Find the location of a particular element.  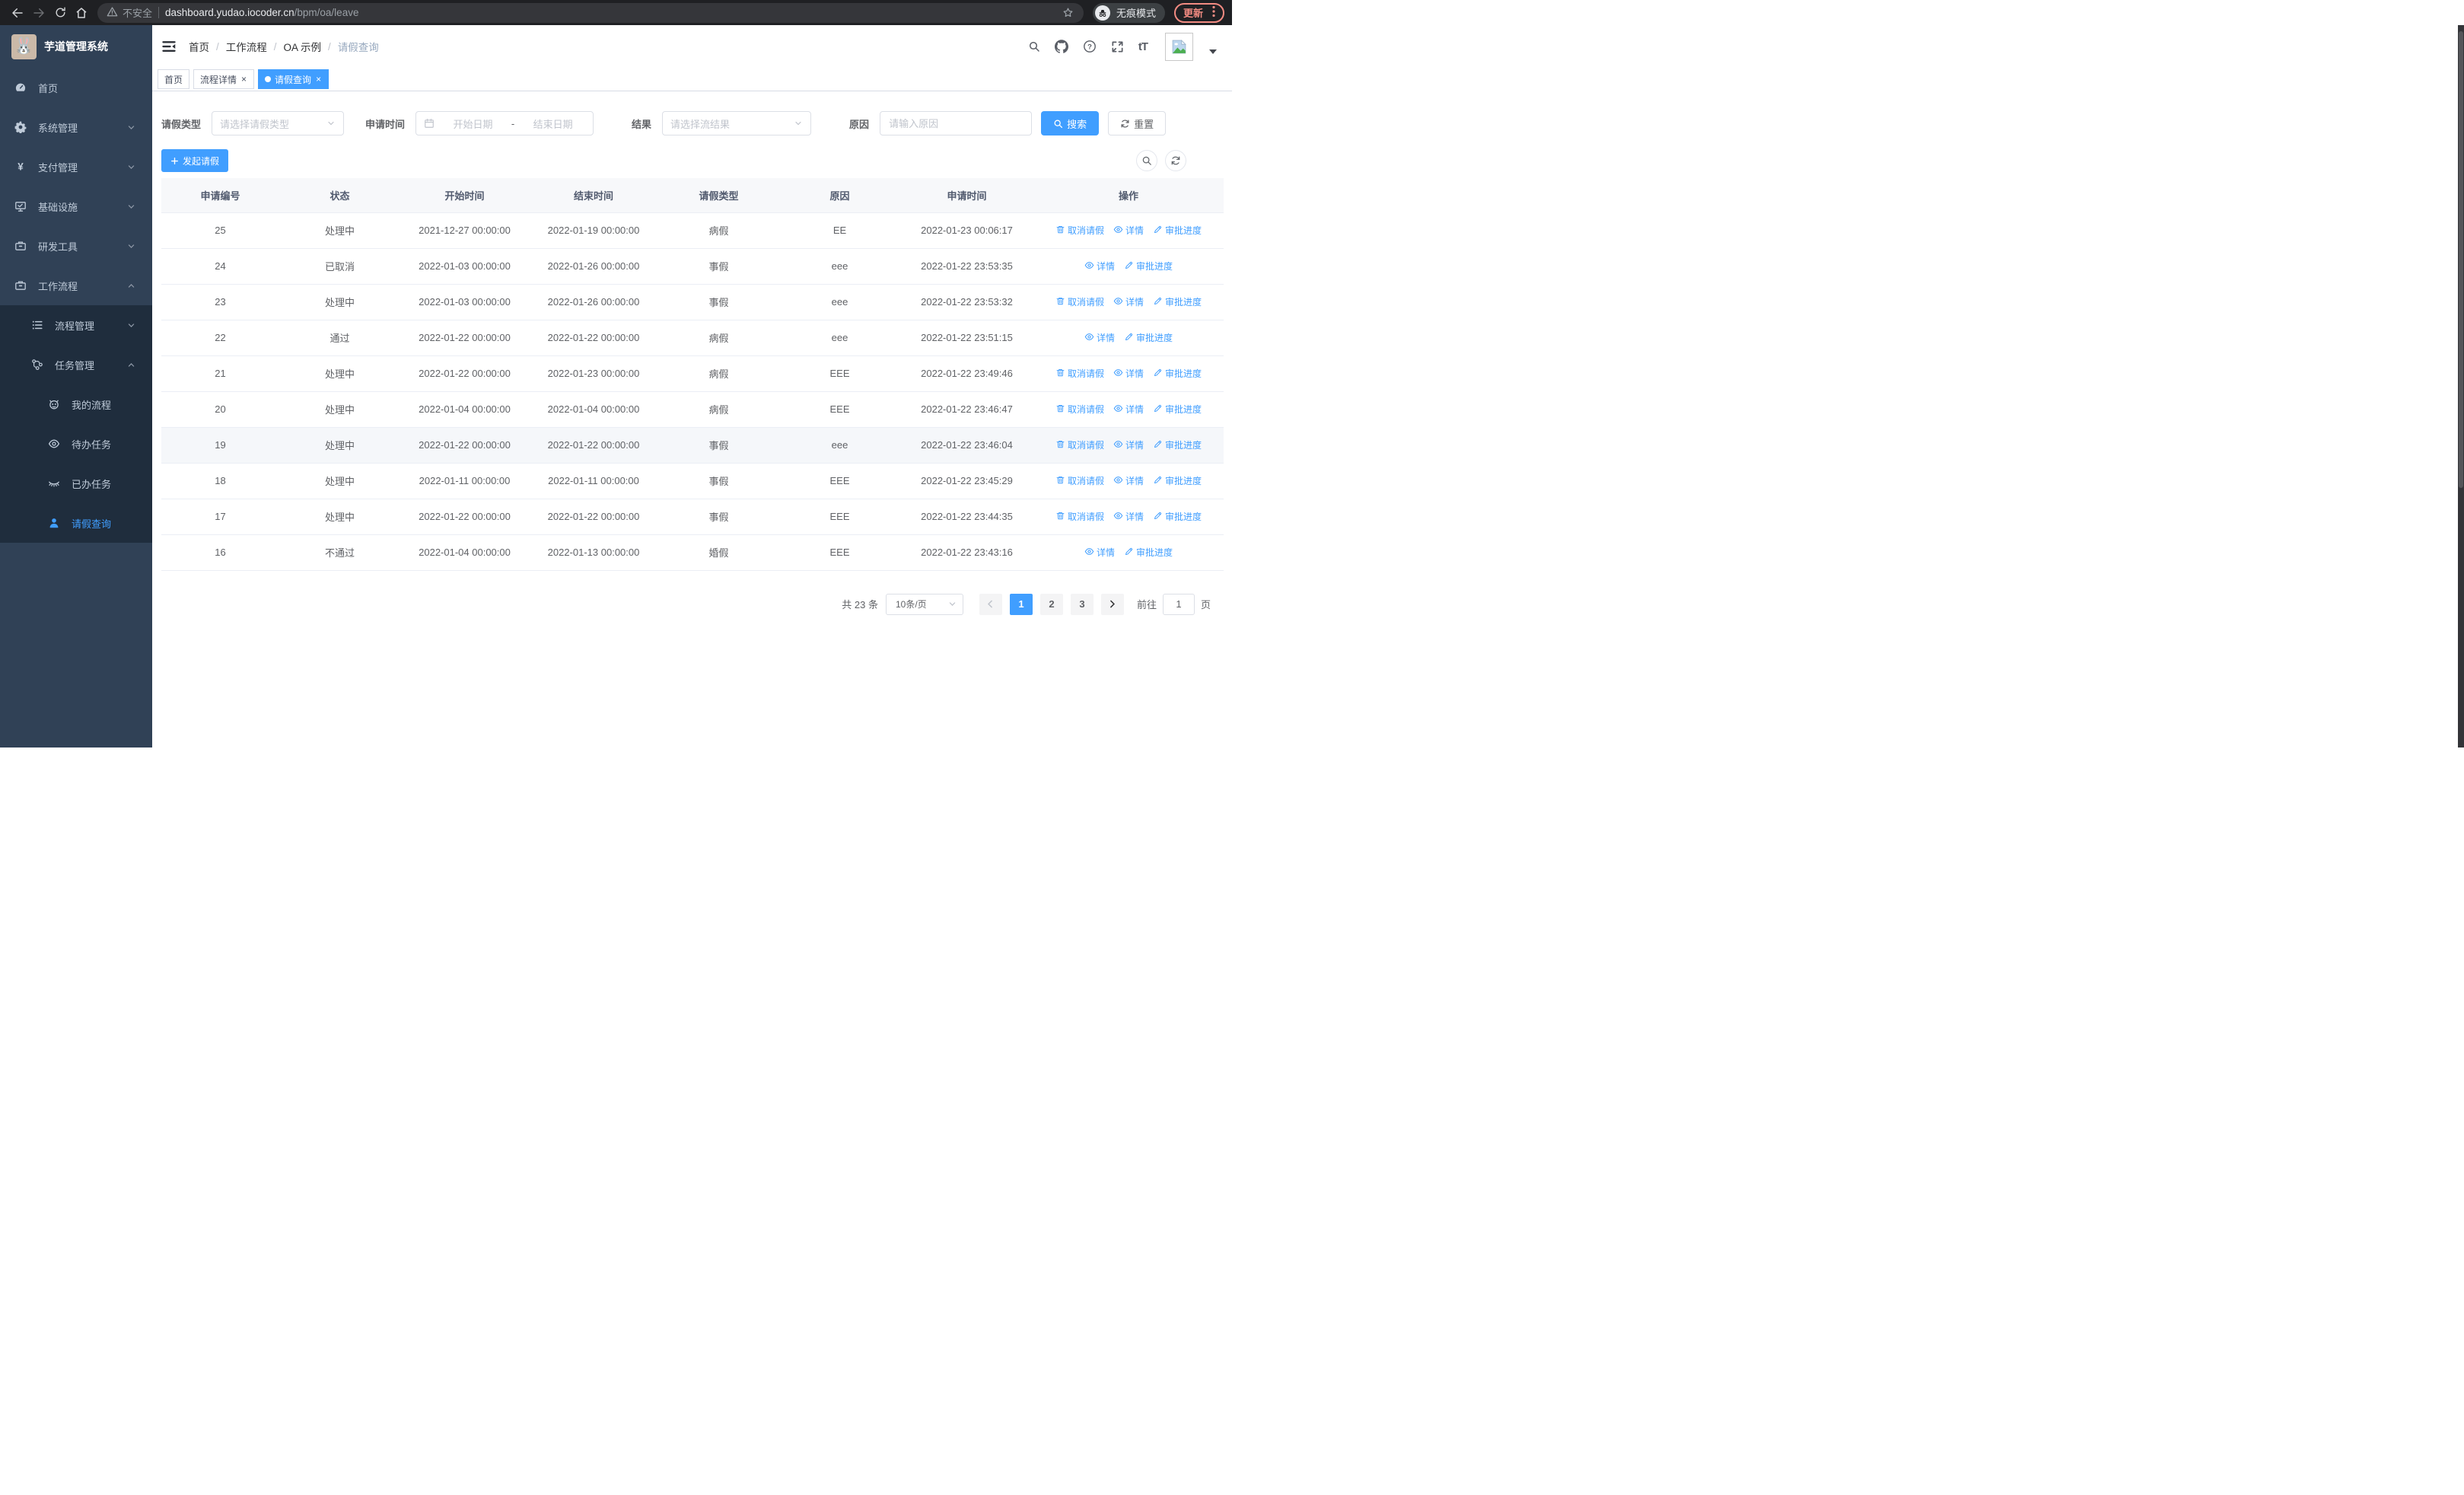

sidebar-item-devtools: 研发工具 is located at coordinates (76, 246).